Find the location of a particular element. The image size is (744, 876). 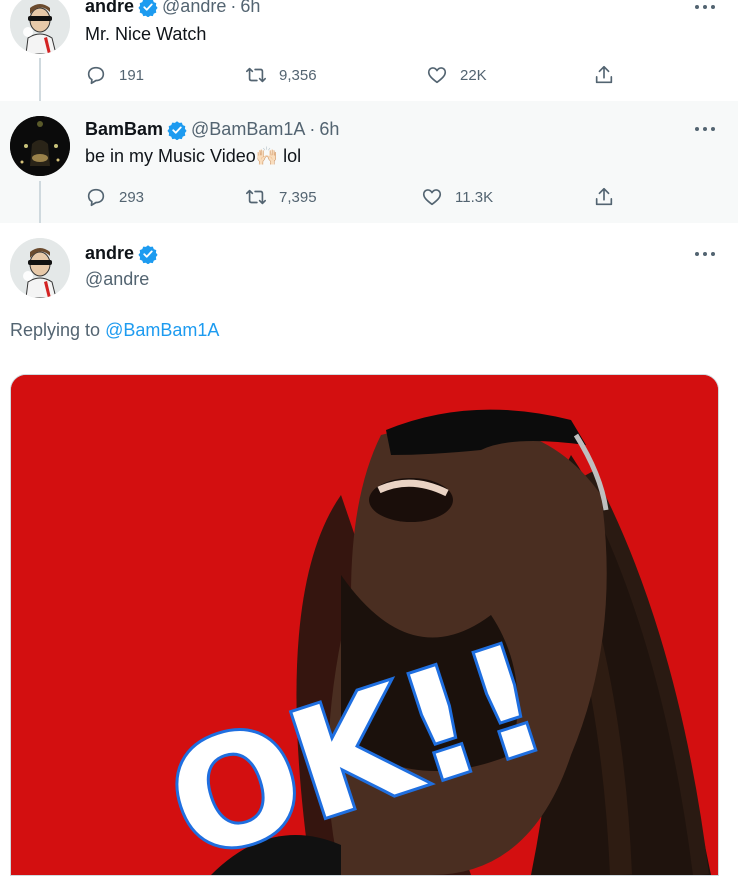

retweet-count: 9,356 is located at coordinates (298, 75).